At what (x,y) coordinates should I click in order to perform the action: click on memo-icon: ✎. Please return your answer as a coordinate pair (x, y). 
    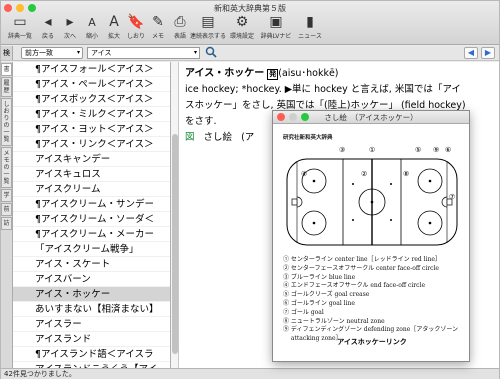
    Looking at the image, I should click on (158, 22).